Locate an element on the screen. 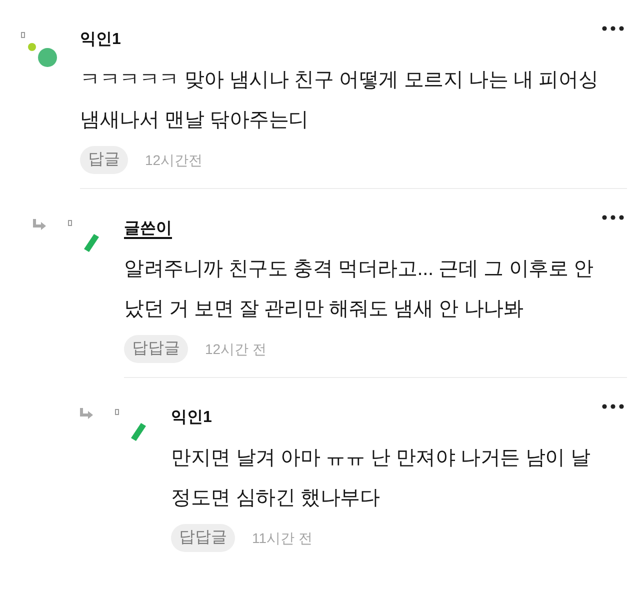 This screenshot has width=640, height=615. author-name: 글쓴이 is located at coordinates (148, 229).